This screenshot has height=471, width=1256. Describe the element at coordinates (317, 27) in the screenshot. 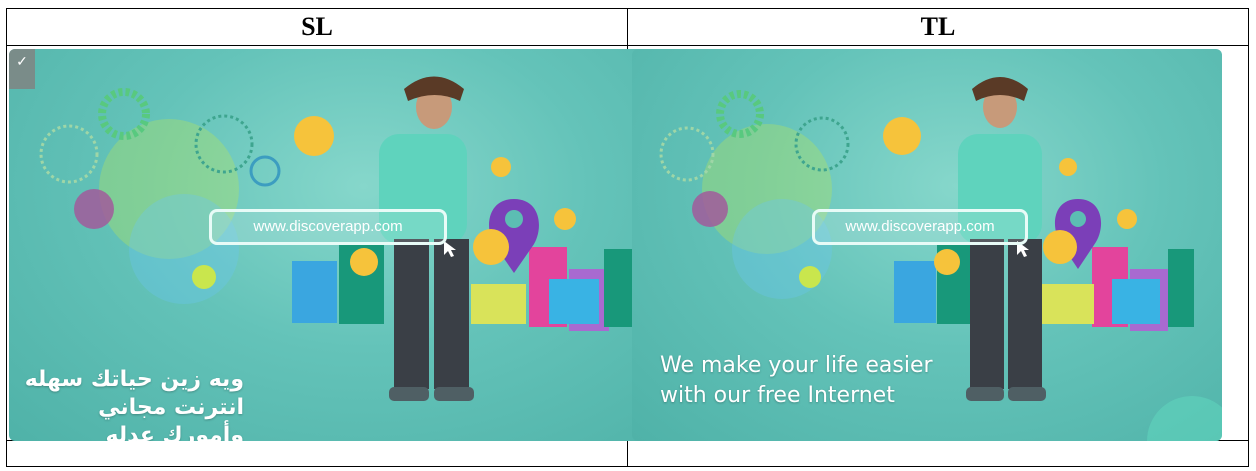

I see `header-sl: SL` at that location.